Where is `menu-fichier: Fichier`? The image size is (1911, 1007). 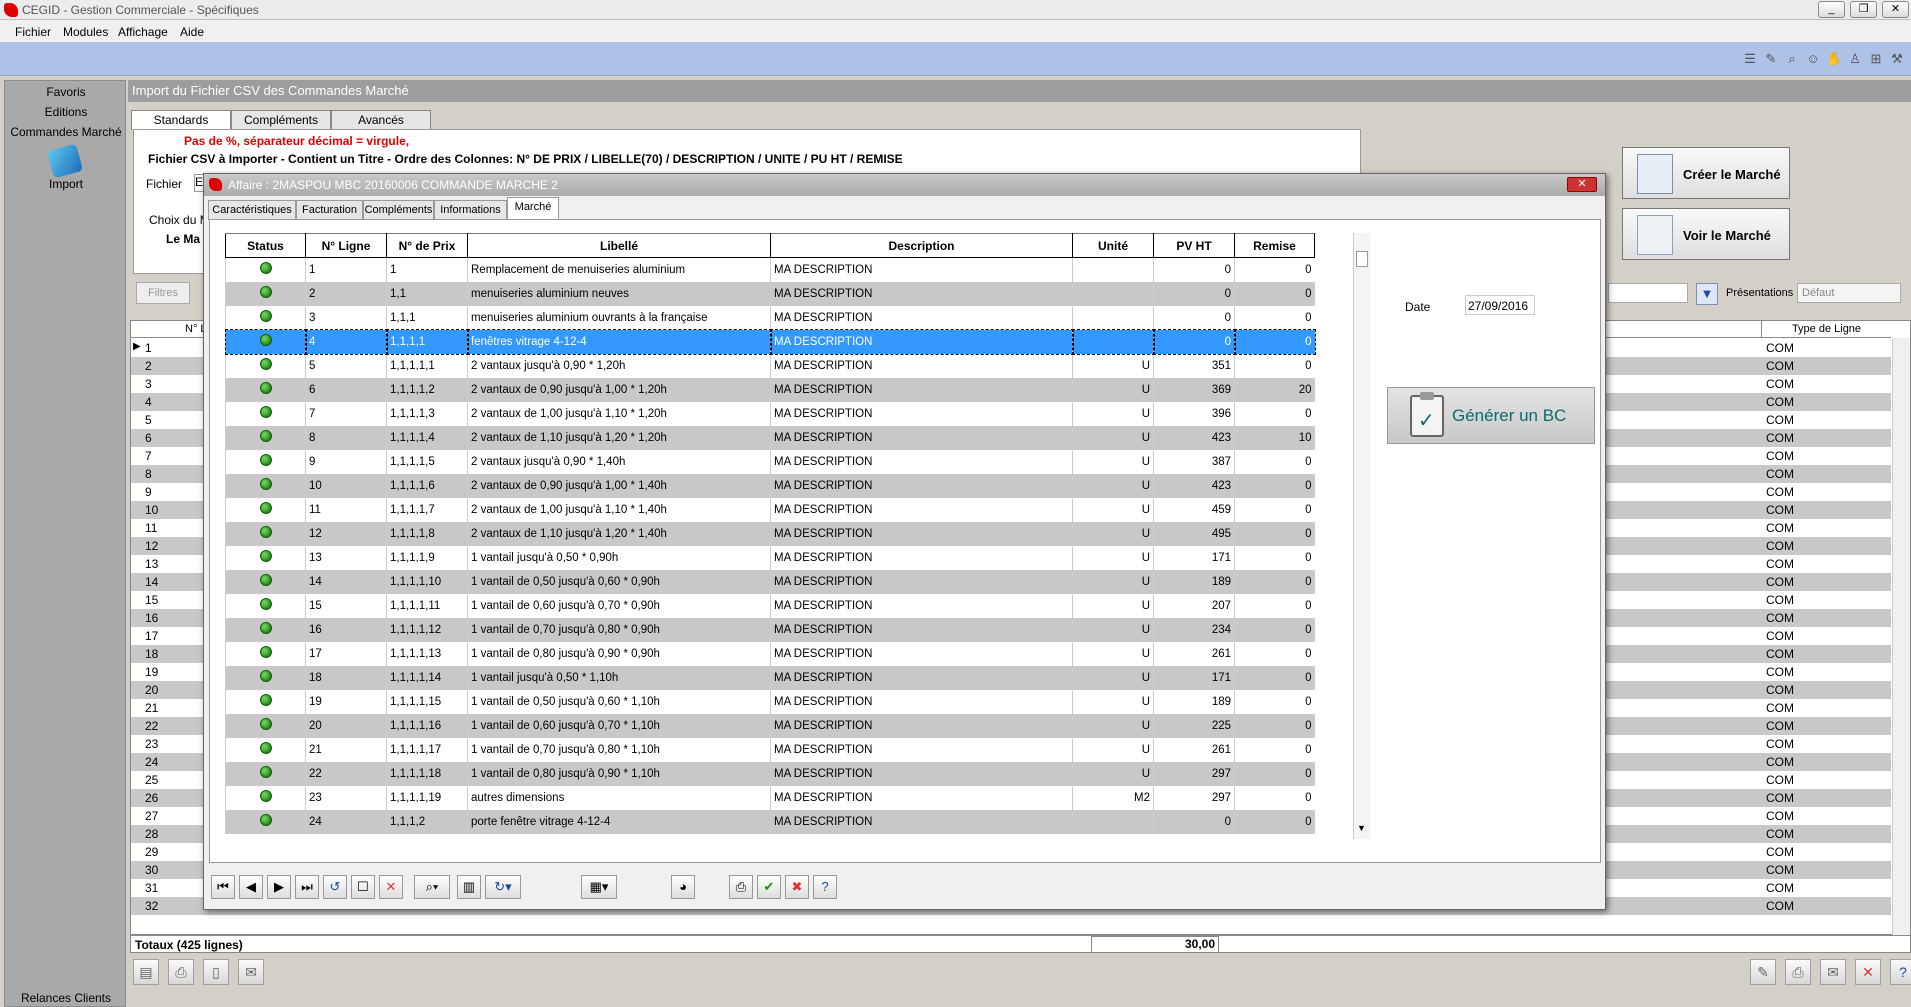
menu-fichier: Fichier is located at coordinates (33, 32).